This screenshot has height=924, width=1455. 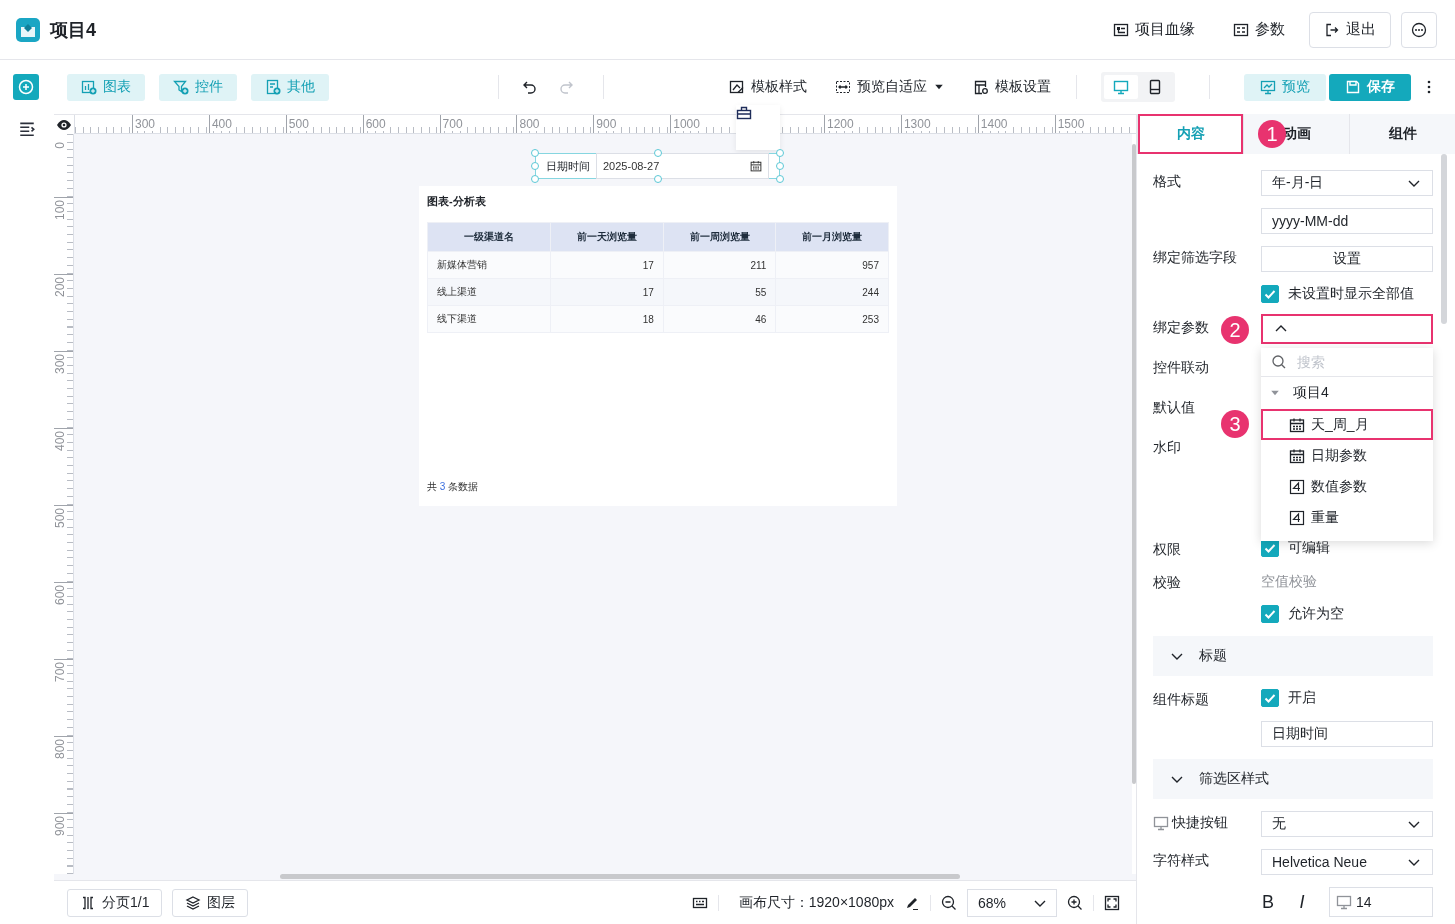 What do you see at coordinates (1309, 548) in the screenshot?
I see `checkbox-label: 可编辑` at bounding box center [1309, 548].